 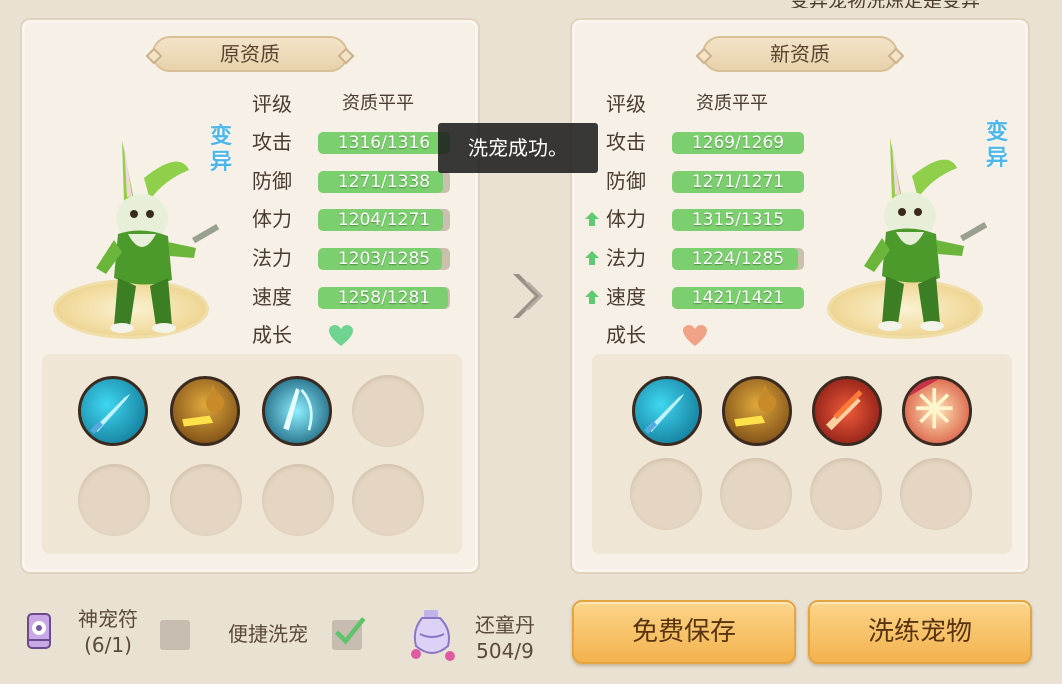 I want to click on skills-grid, so click(x=252, y=454).